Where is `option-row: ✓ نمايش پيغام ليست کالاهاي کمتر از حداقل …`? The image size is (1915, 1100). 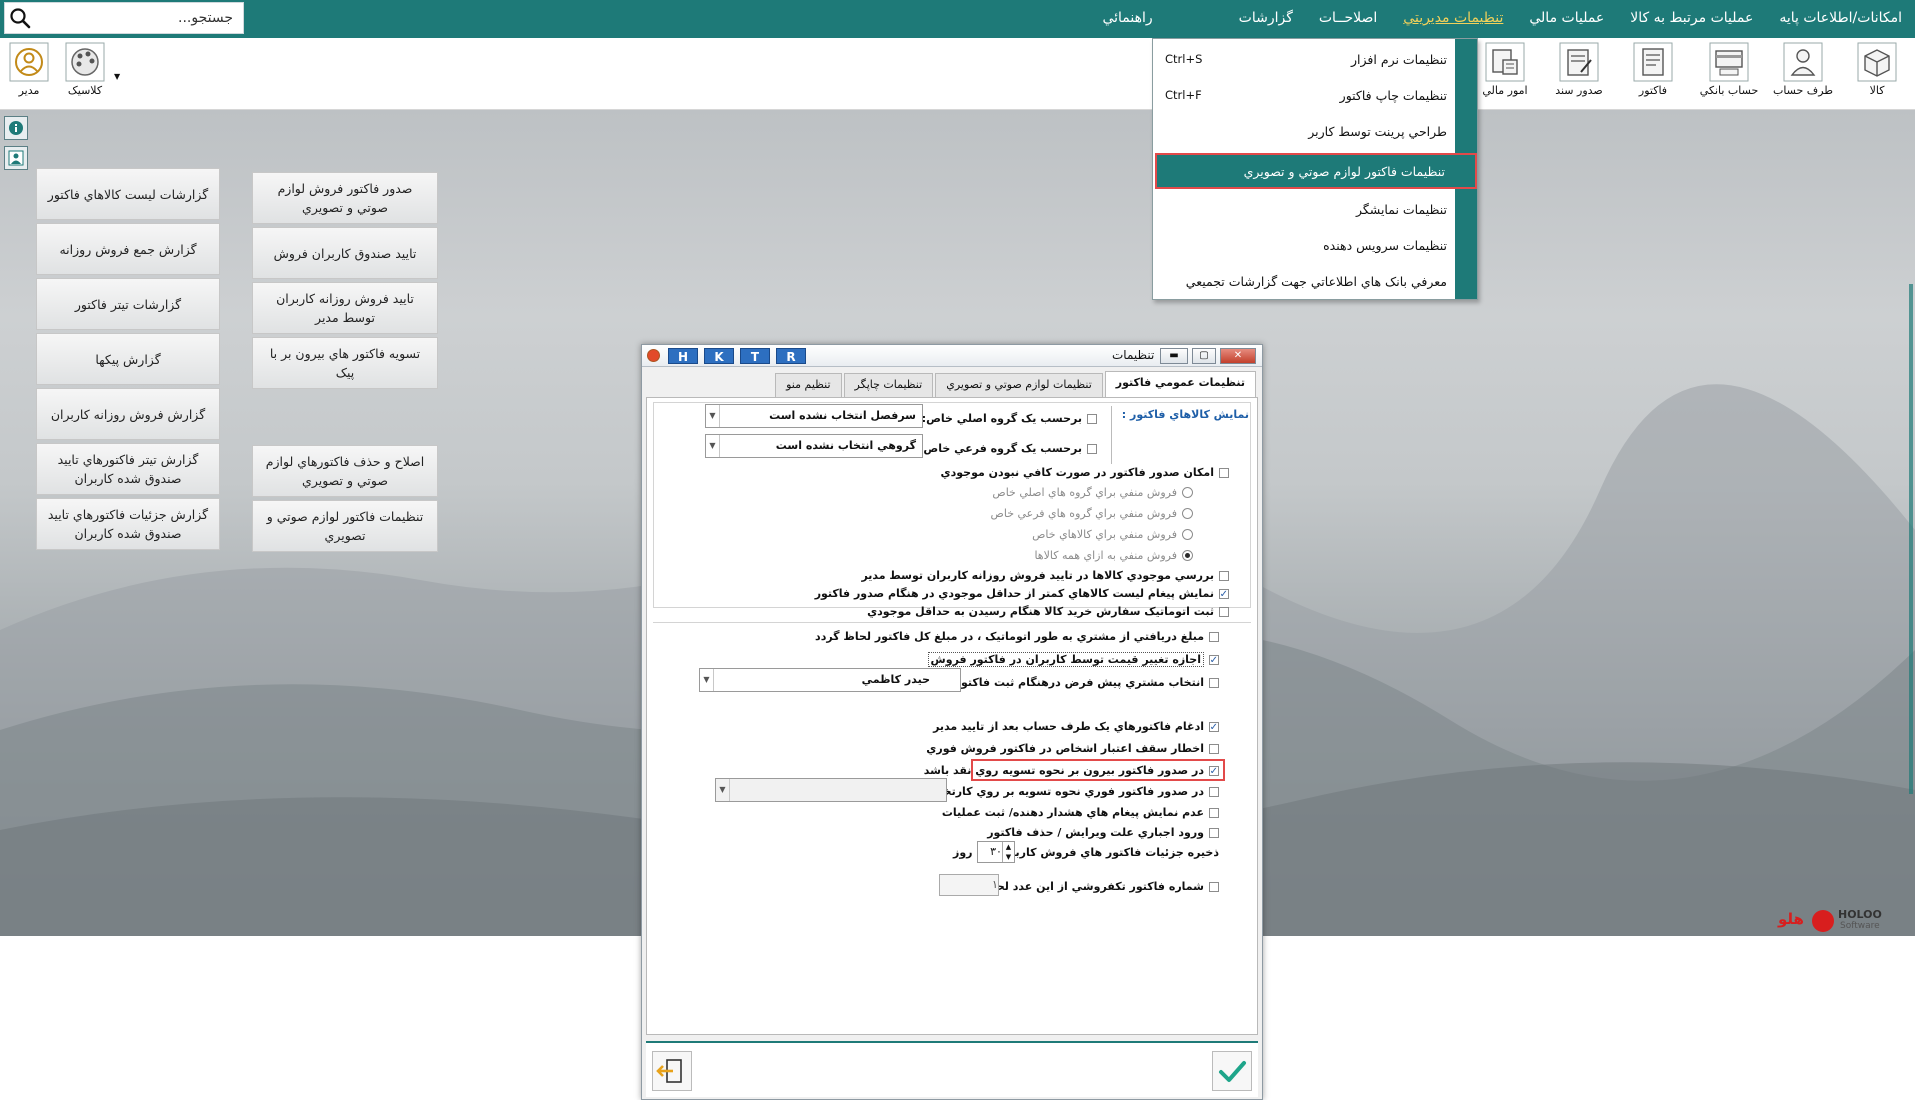 option-row: ✓ نمايش پيغام ليست کالاهاي کمتر از حداقل … is located at coordinates (1021, 593).